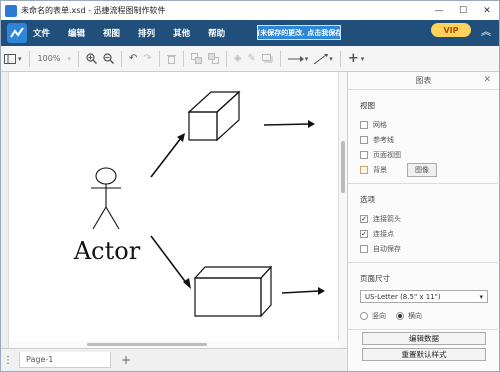  I want to click on maximize-button: ☐, so click(463, 10).